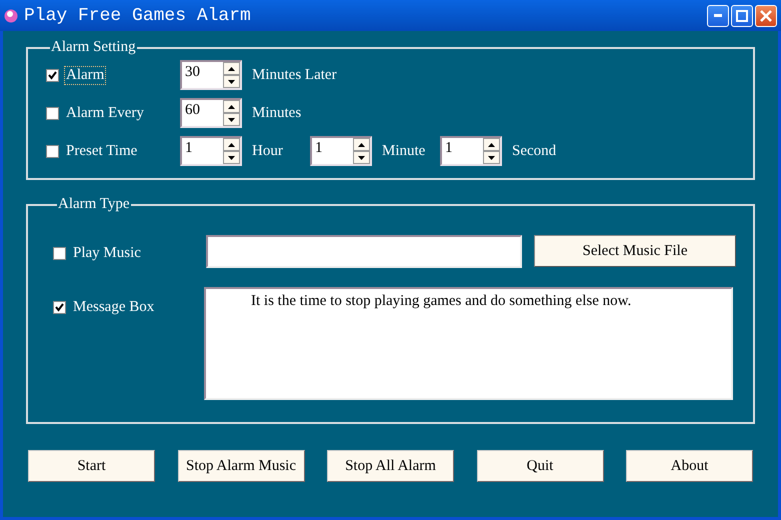 This screenshot has height=520, width=781. Describe the element at coordinates (211, 113) in the screenshot. I see `number-spinner: 60` at that location.